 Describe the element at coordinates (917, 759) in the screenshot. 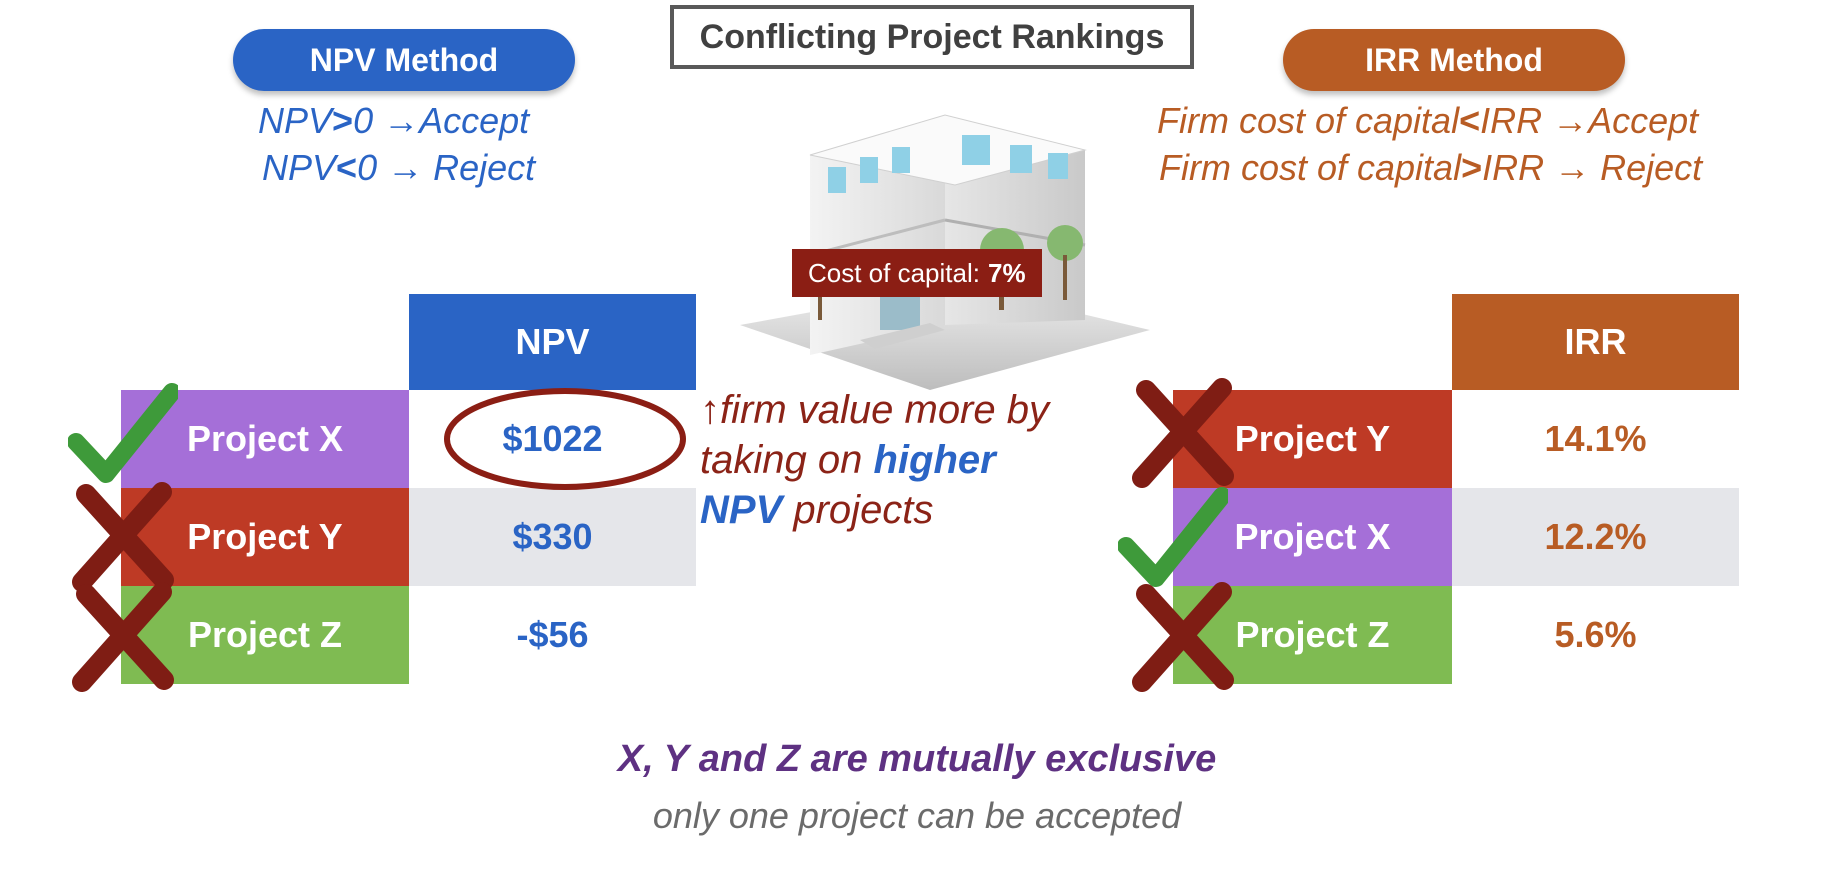

I see `mutually-exclusive-note: X, Y and Z are mutually exclusive` at that location.